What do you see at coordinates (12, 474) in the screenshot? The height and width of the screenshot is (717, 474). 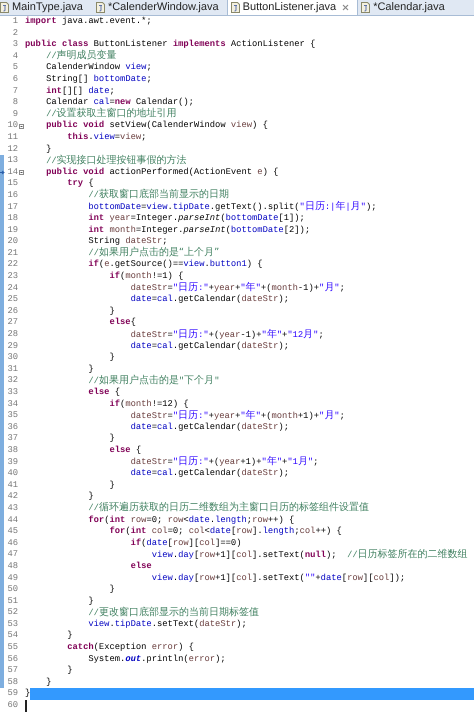 I see `line-number: 40` at bounding box center [12, 474].